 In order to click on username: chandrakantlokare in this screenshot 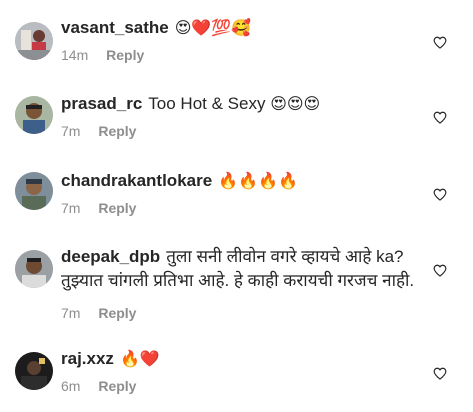, I will do `click(136, 180)`.